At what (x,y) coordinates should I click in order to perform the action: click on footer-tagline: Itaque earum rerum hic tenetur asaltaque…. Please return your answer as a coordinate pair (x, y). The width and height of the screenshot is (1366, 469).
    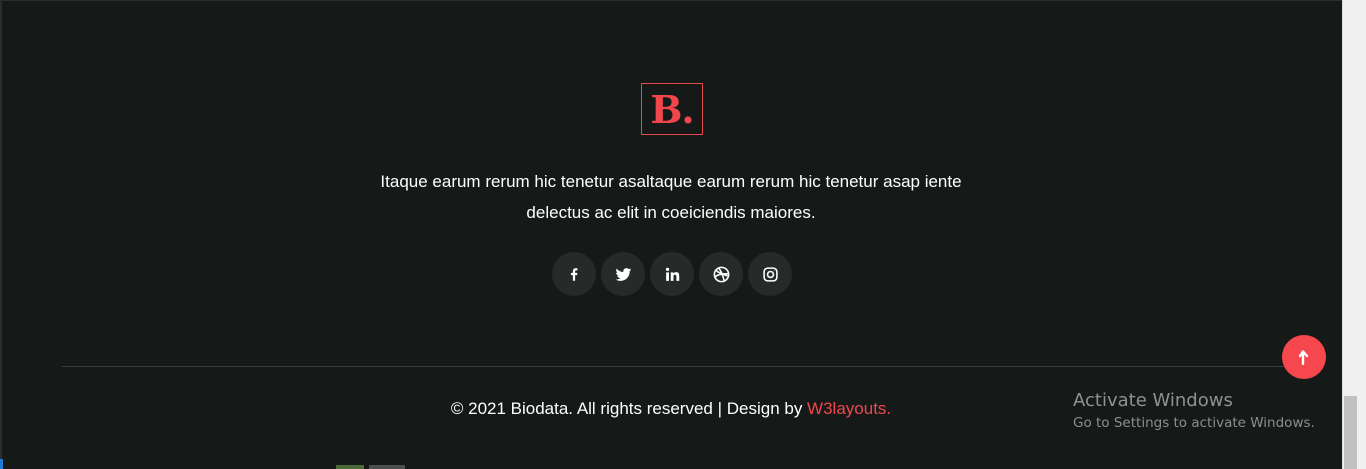
    Looking at the image, I should click on (671, 197).